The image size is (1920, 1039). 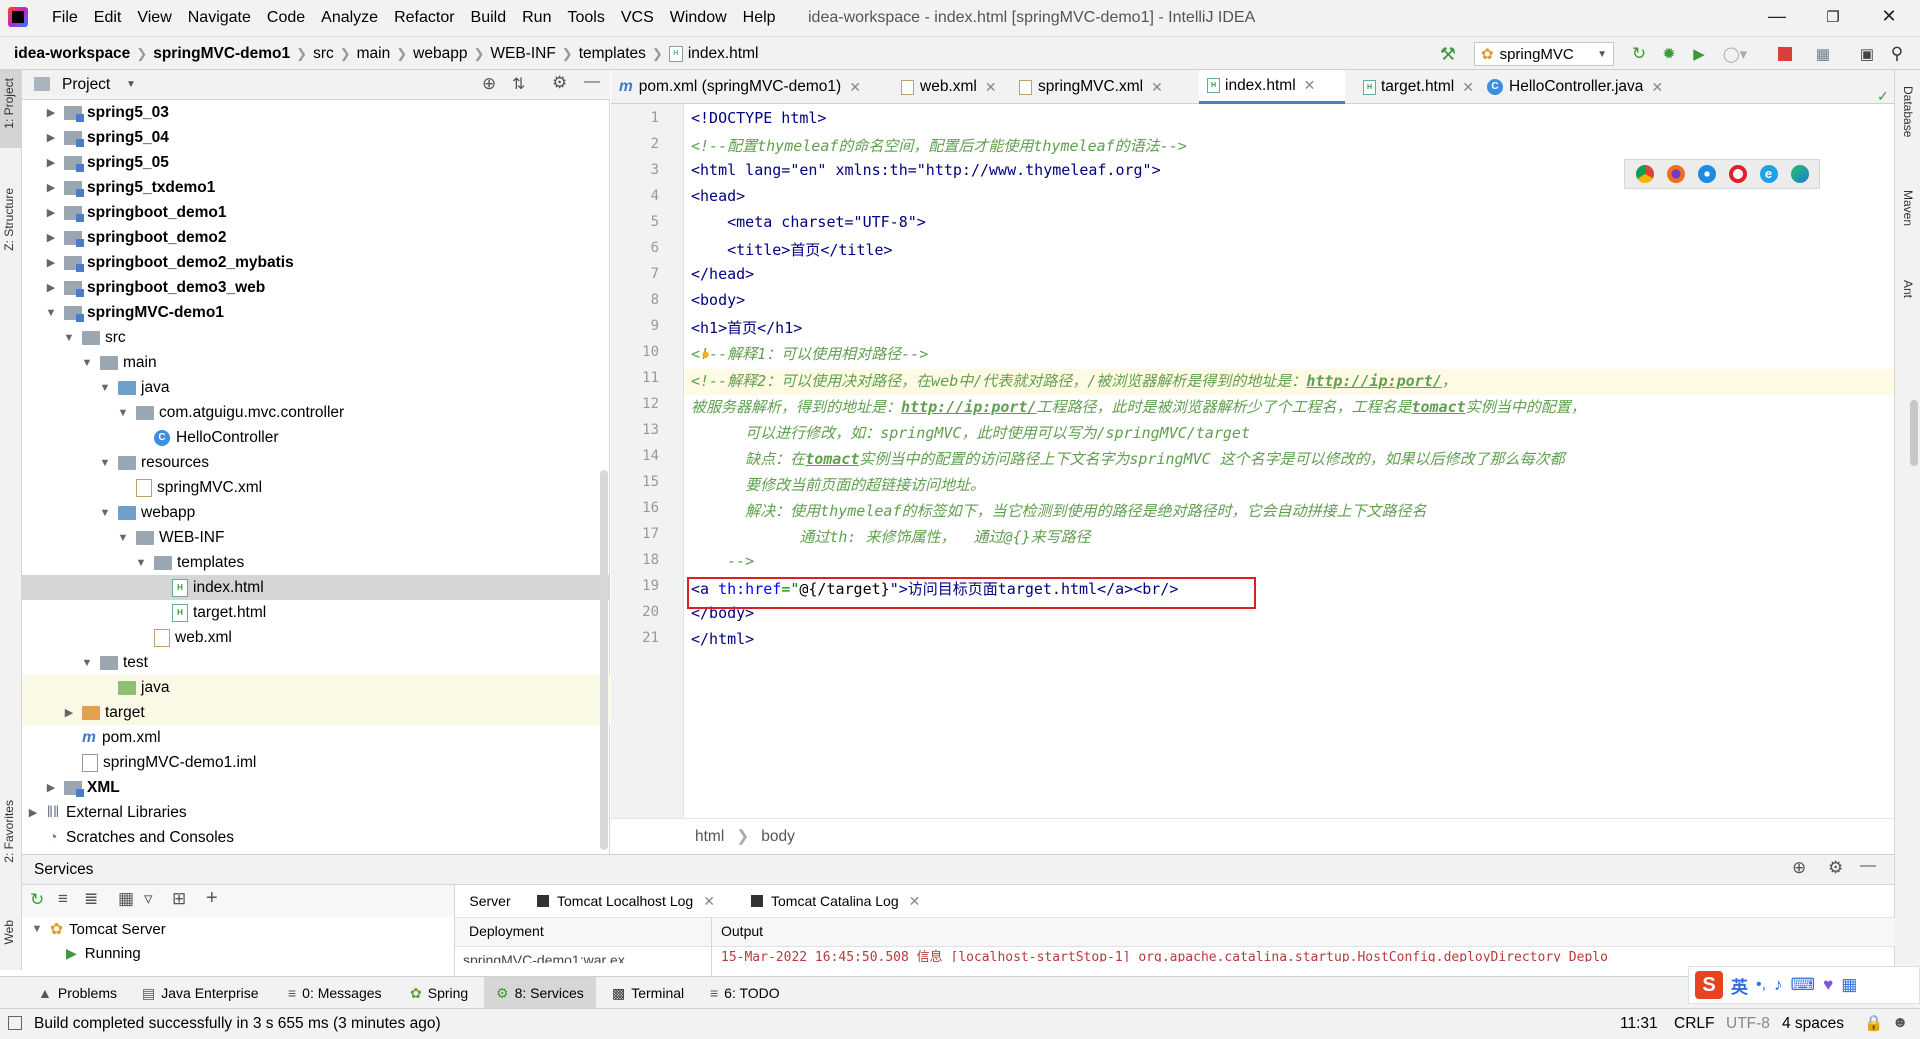 I want to click on ant-tool-tab: Ant, so click(x=1908, y=289).